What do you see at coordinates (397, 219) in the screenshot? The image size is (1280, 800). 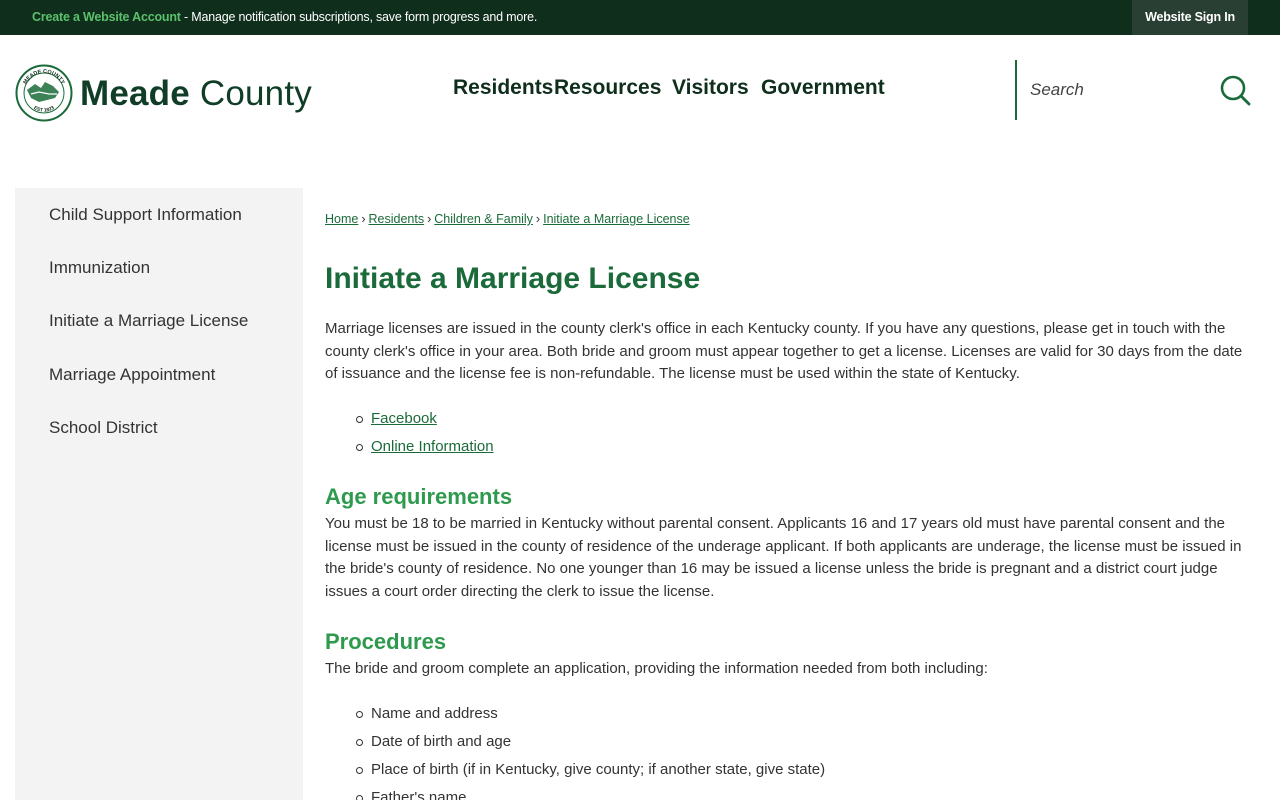 I see `breadcrumb-residents: Residents` at bounding box center [397, 219].